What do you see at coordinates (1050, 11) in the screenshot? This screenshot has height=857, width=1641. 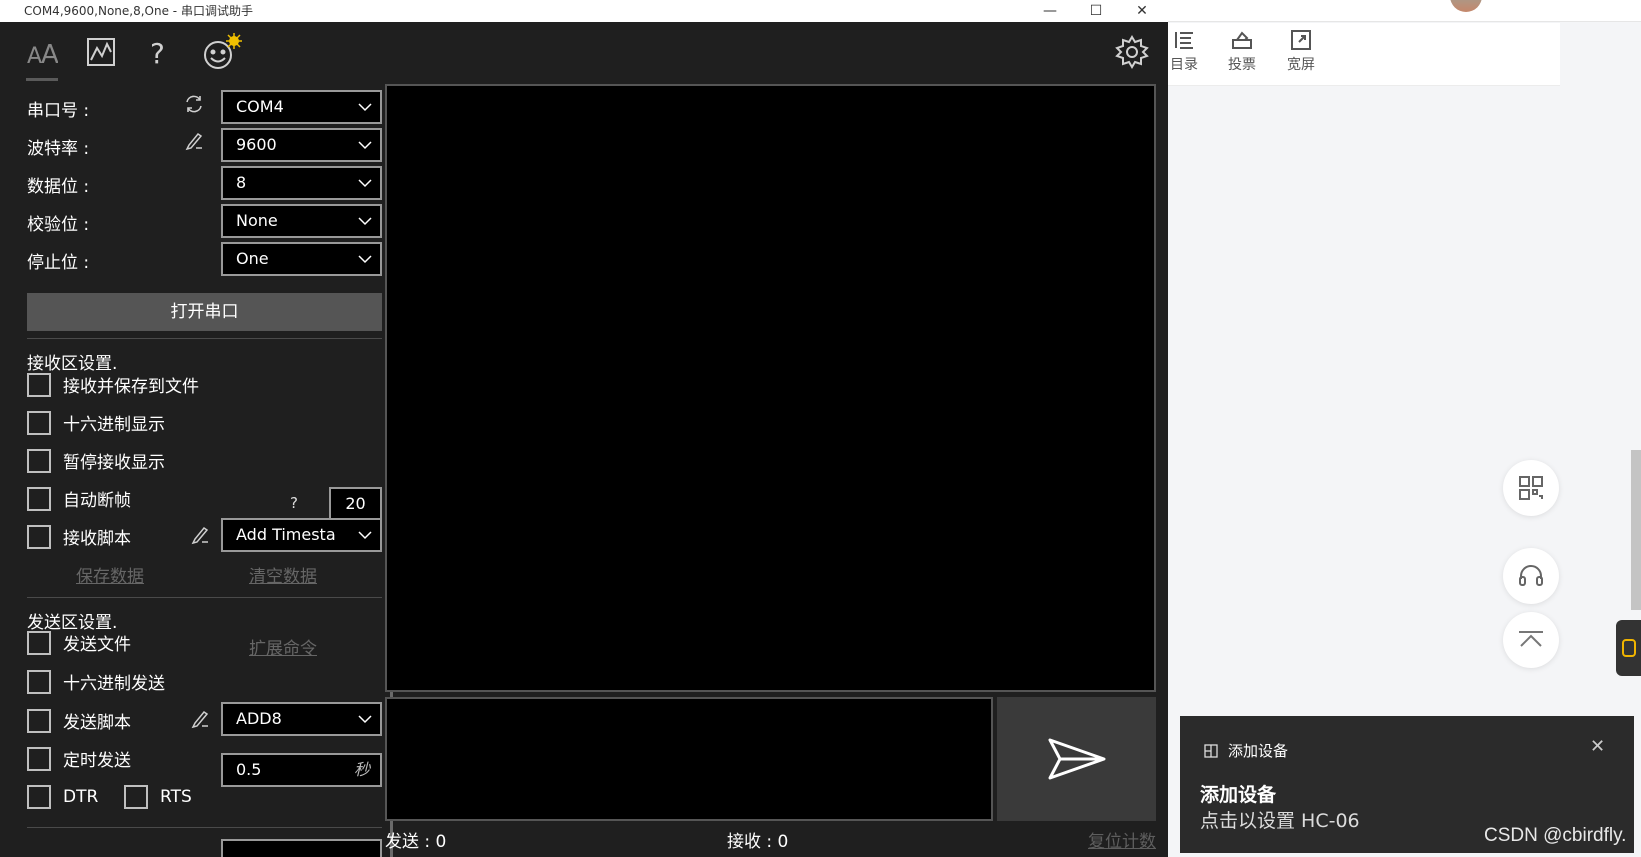 I see `minimize-button: —` at bounding box center [1050, 11].